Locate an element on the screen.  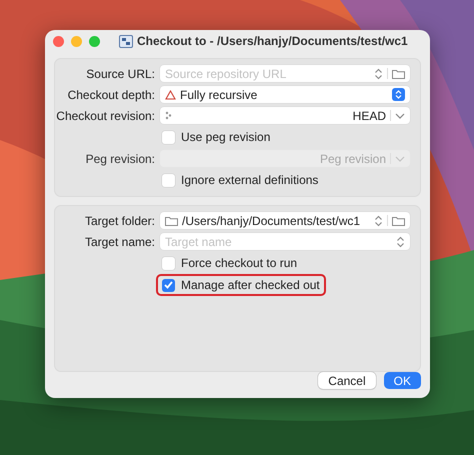
document-icon is located at coordinates (126, 41).